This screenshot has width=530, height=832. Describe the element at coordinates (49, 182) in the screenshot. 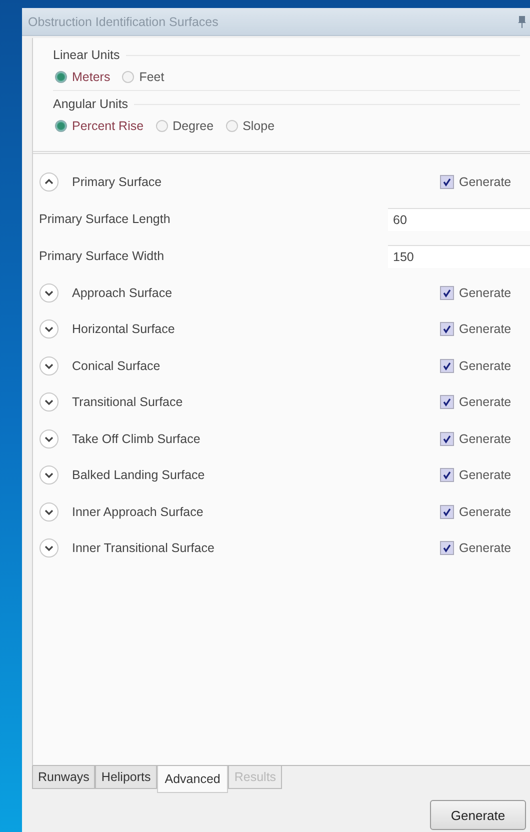

I see `collapse-icon` at that location.